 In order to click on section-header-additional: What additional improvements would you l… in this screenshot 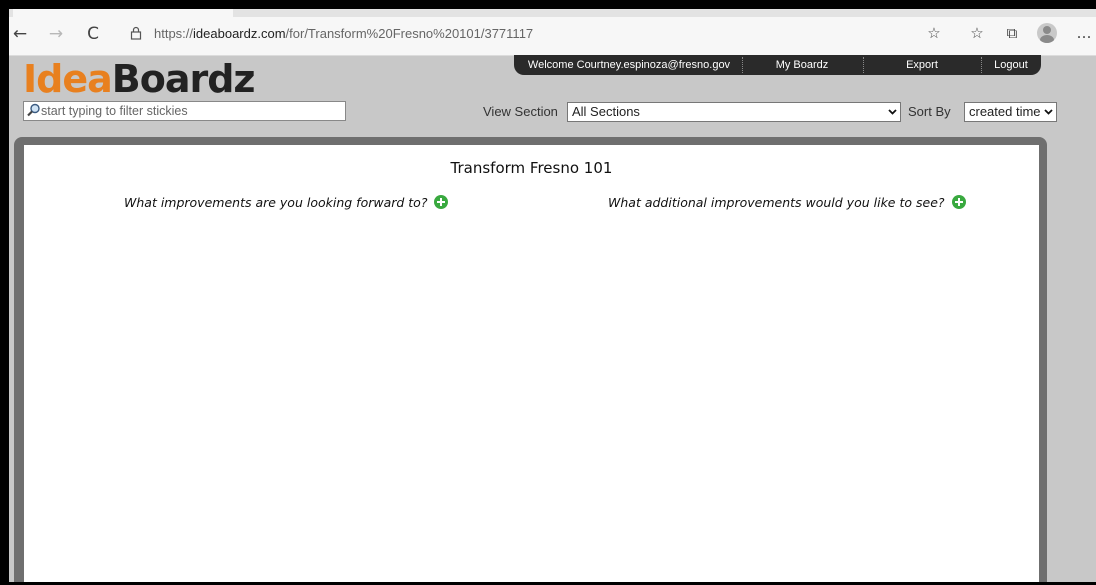, I will do `click(787, 203)`.